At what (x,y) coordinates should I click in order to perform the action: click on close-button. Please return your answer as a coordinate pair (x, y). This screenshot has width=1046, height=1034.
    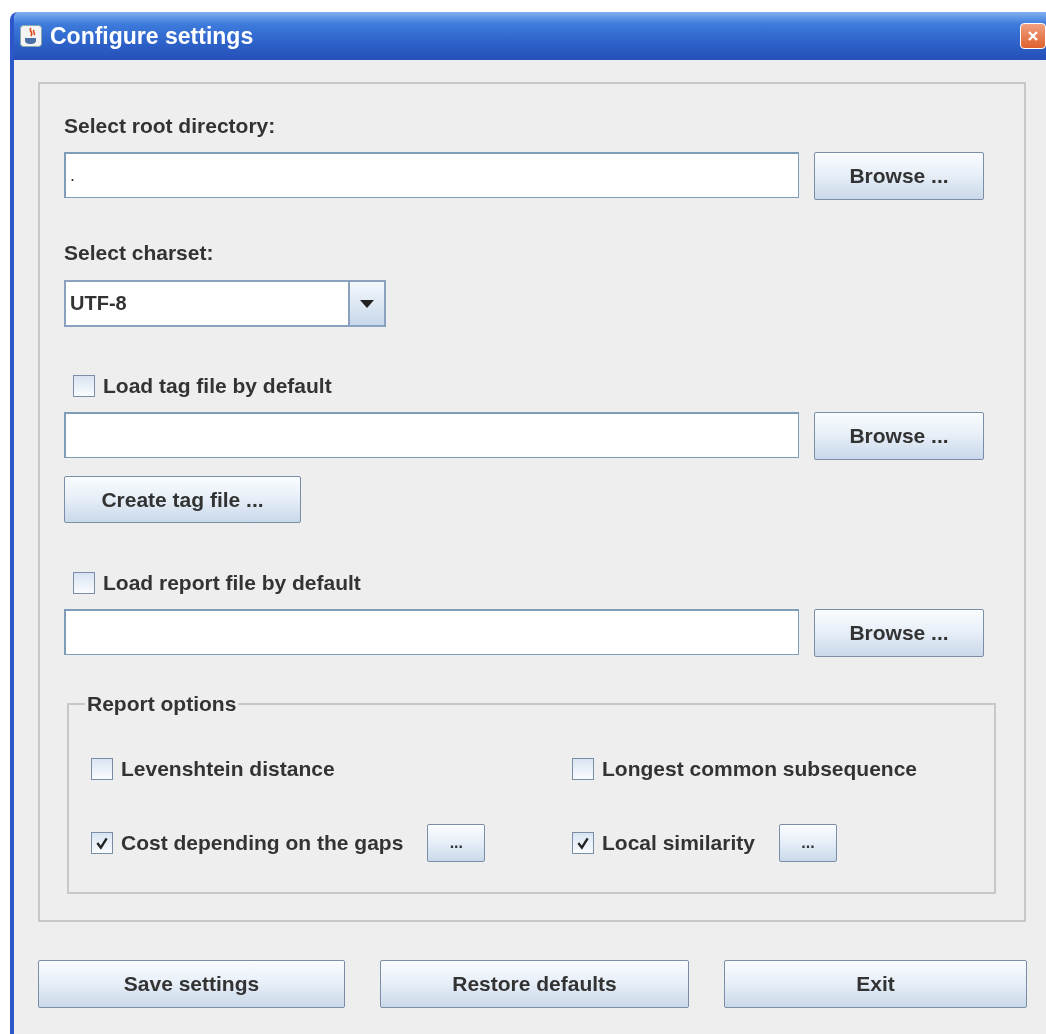
    Looking at the image, I should click on (1033, 36).